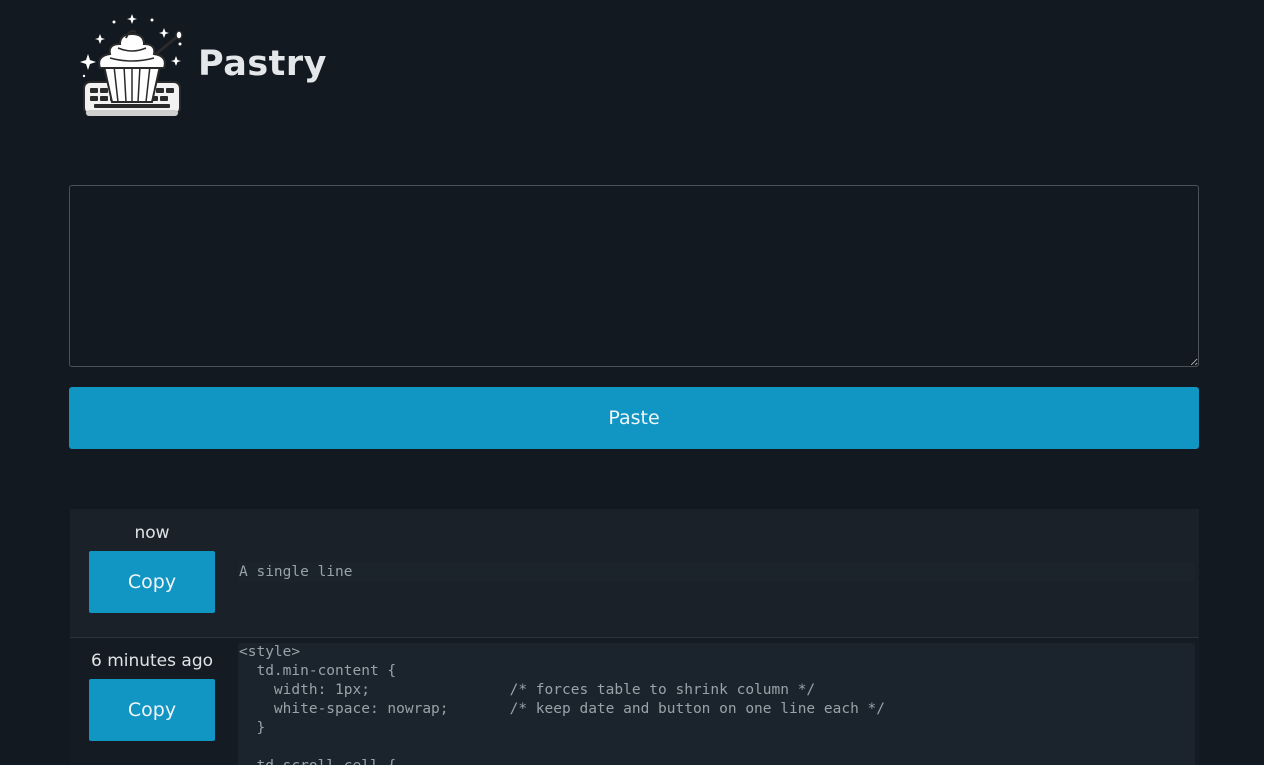 This screenshot has width=1264, height=765. What do you see at coordinates (296, 572) in the screenshot?
I see `paste-content: A single line` at bounding box center [296, 572].